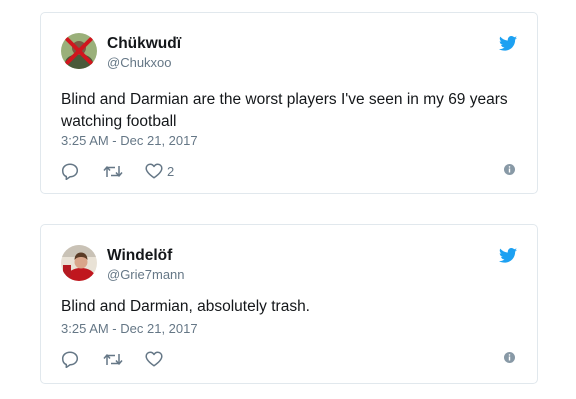 The width and height of the screenshot is (576, 399). I want to click on tweet-text: Blind and Darmian, absolutely trash., so click(185, 306).